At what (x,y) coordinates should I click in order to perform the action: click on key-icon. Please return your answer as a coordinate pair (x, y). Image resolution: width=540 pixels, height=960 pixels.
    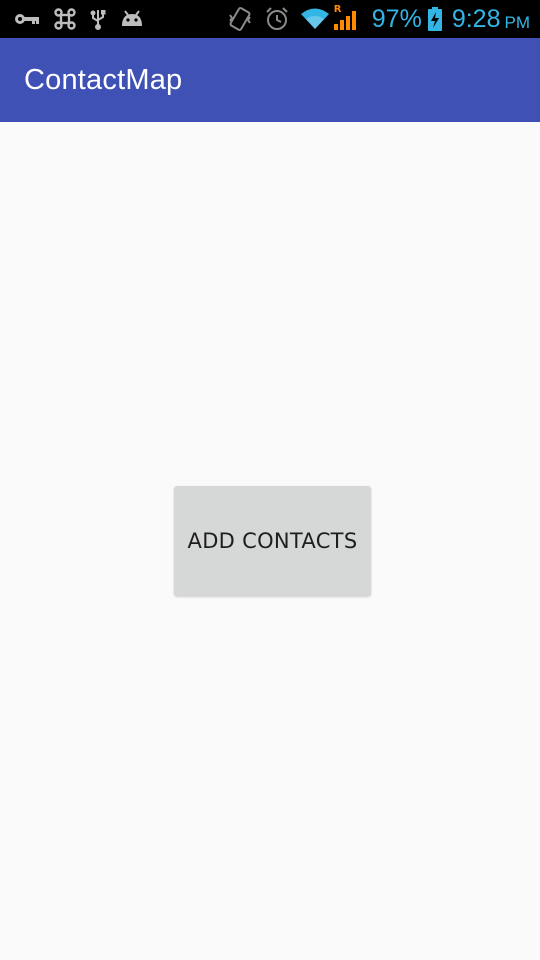
    Looking at the image, I should click on (27, 19).